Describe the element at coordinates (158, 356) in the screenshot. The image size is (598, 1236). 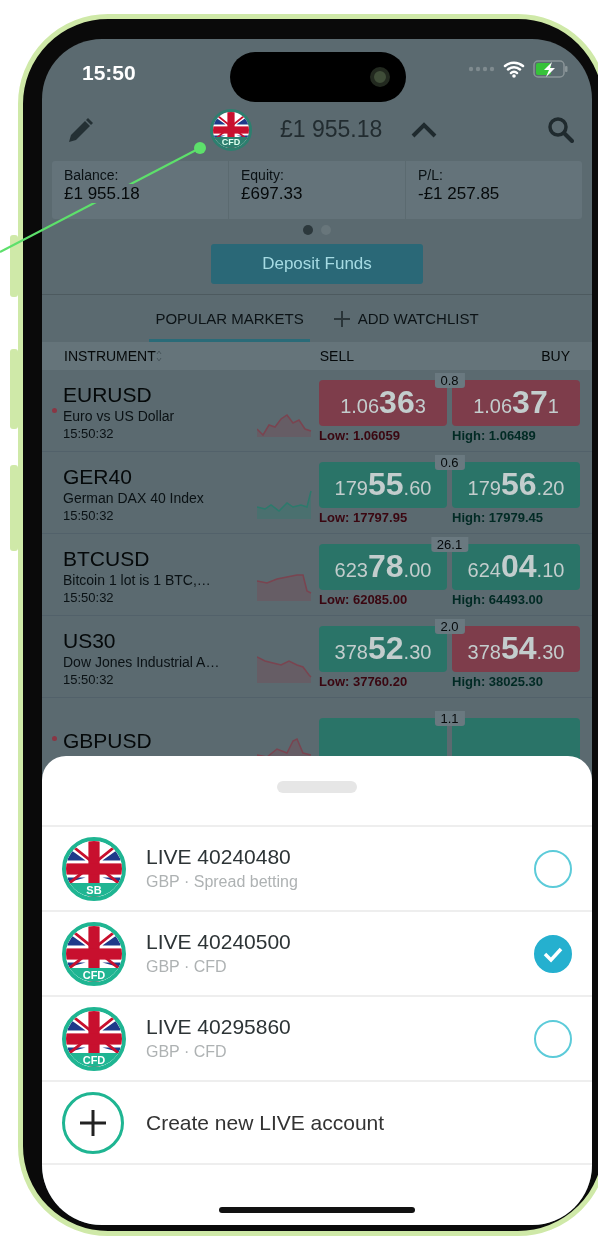
I see `sort-icon` at that location.